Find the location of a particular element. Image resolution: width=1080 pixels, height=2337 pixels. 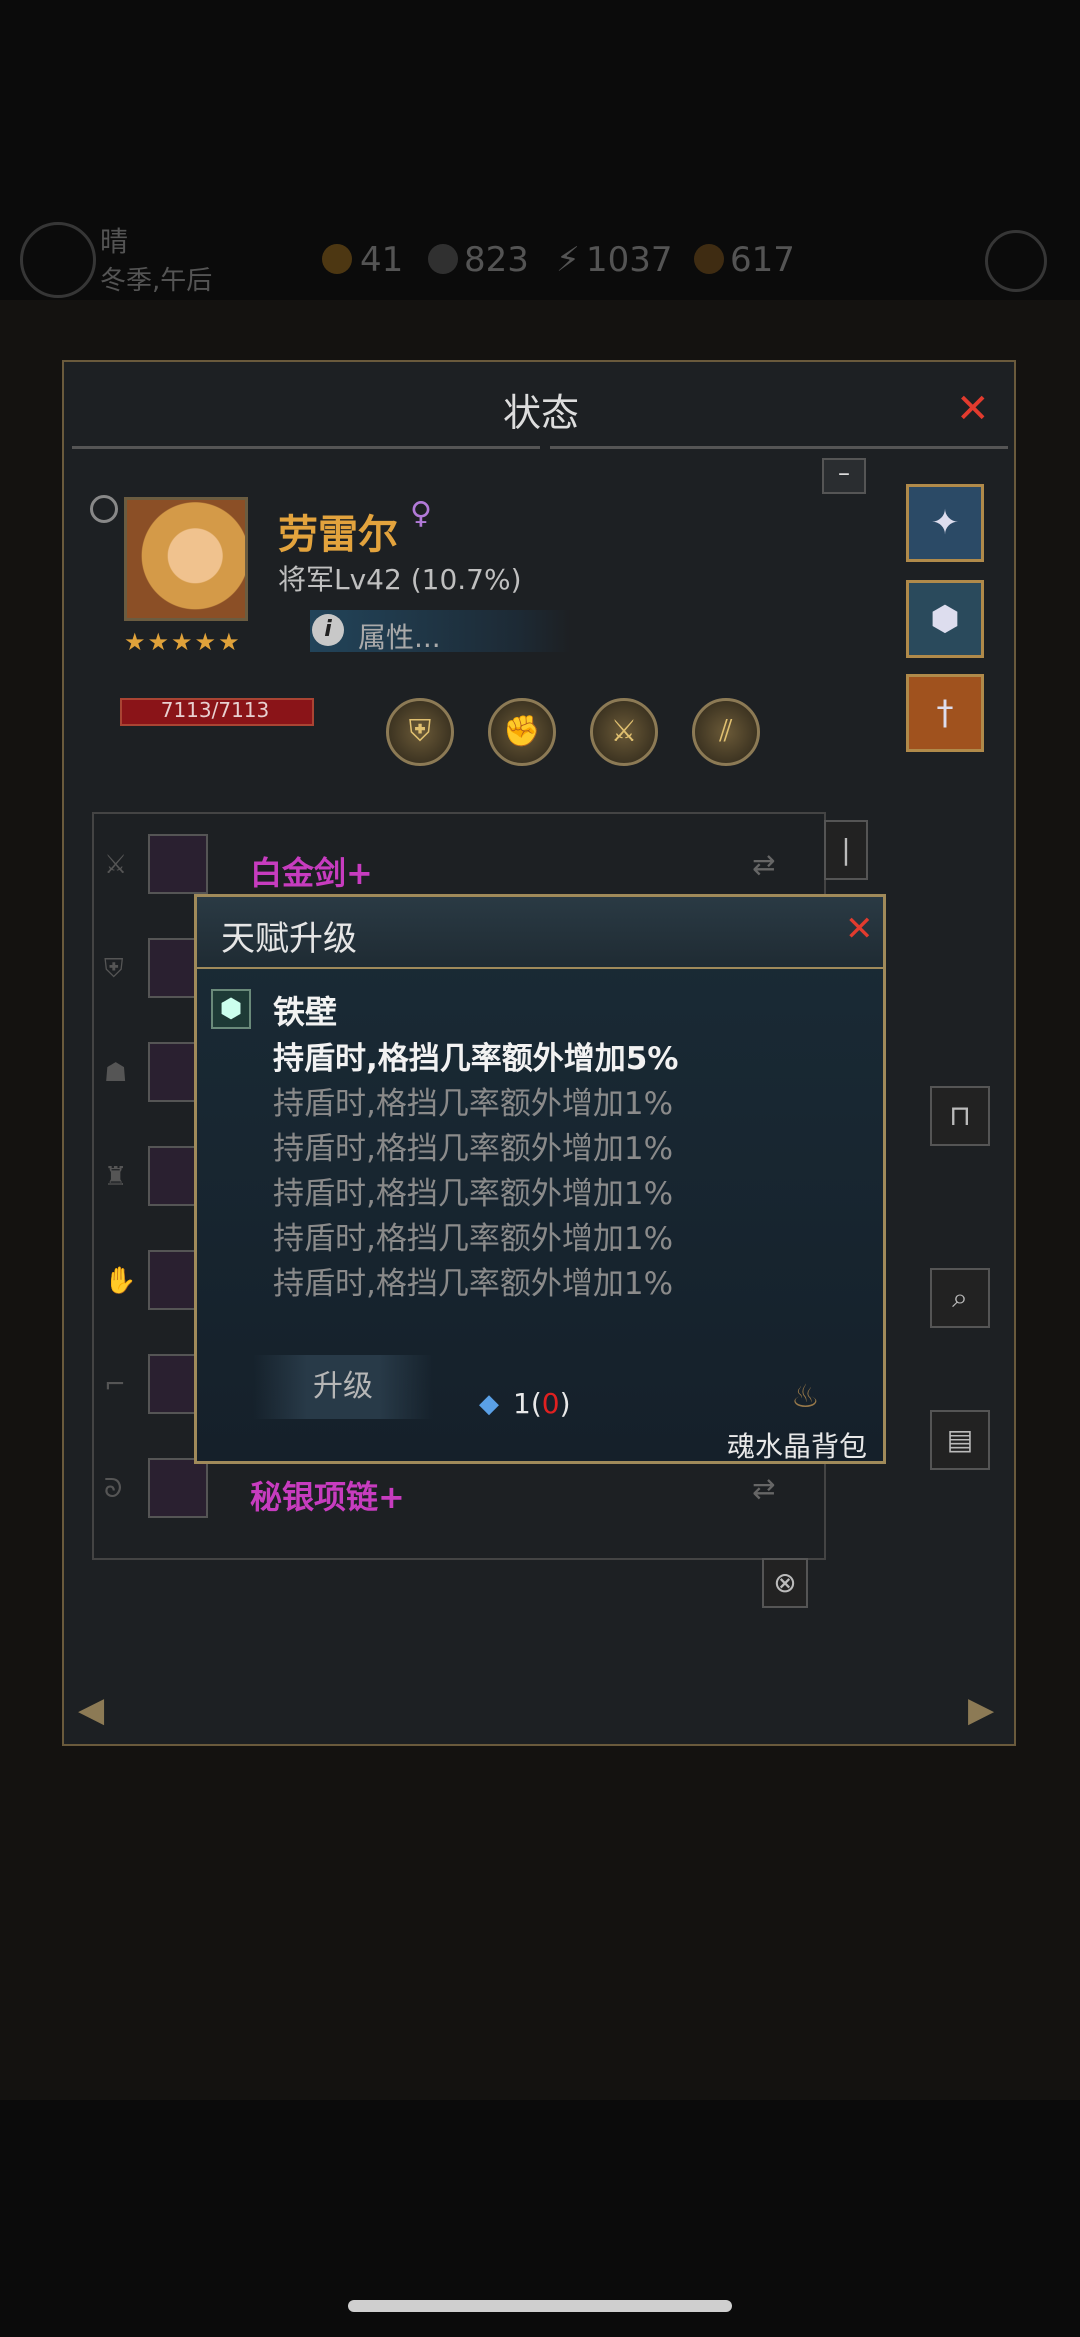

weather-icon is located at coordinates (58, 260).